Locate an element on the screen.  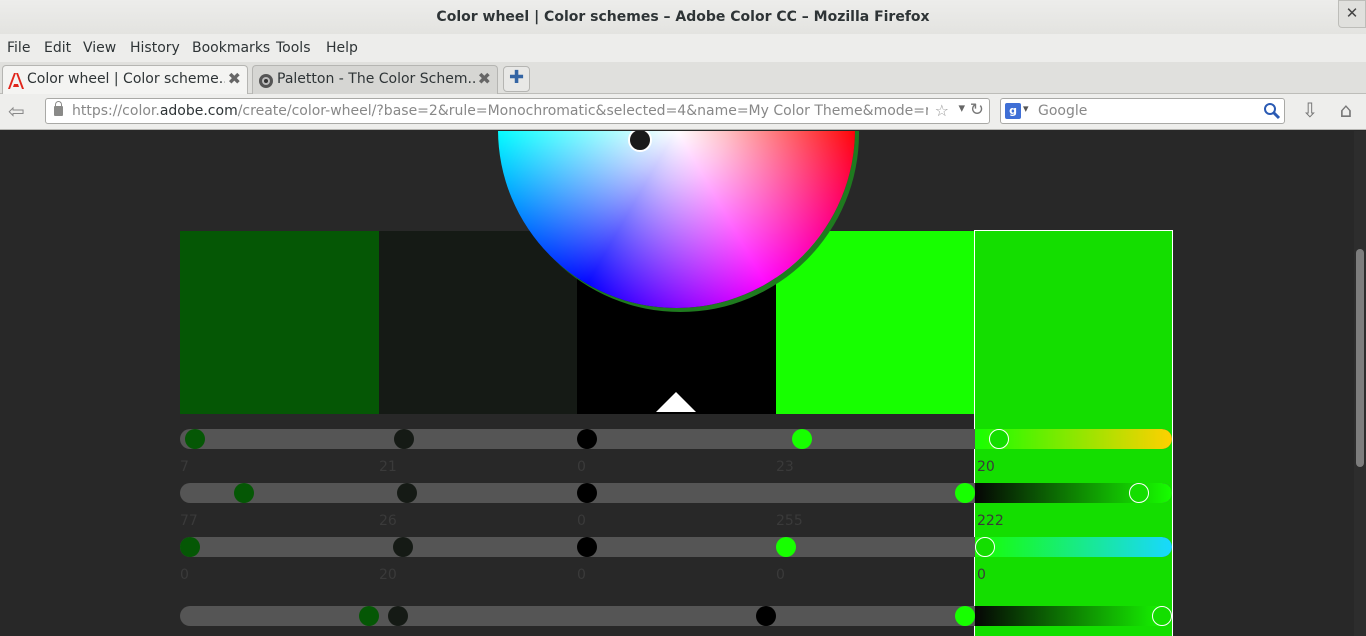
channel-2-slider-track is located at coordinates (676, 493).